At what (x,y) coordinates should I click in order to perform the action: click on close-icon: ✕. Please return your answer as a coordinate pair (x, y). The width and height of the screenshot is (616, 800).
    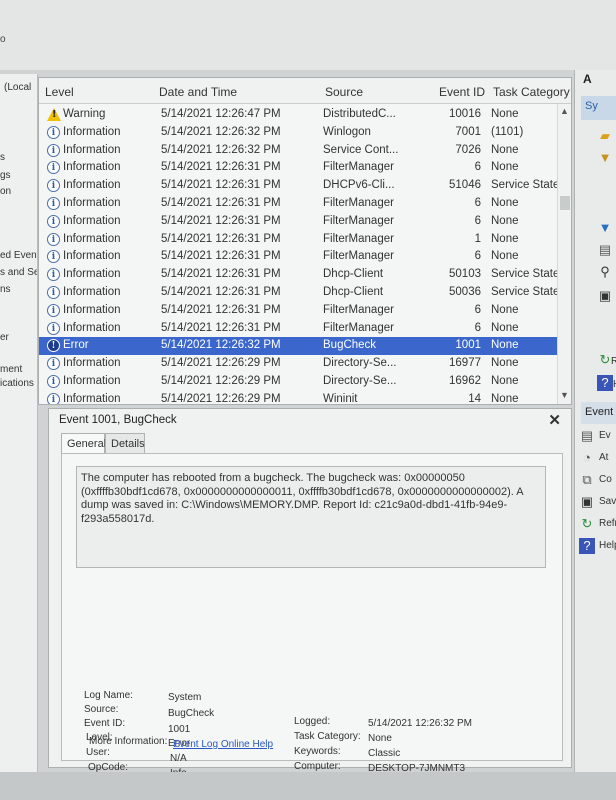
    Looking at the image, I should click on (554, 420).